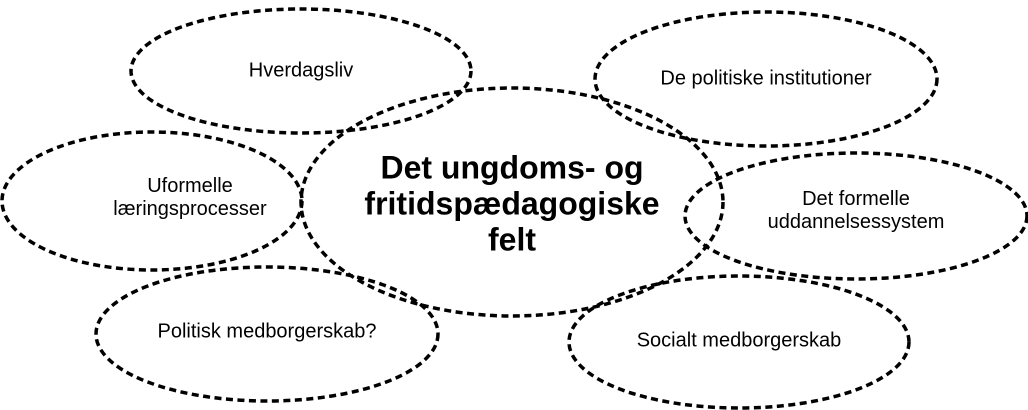  I want to click on label-politiske-institutioner: De politiske institutioner, so click(766, 78).